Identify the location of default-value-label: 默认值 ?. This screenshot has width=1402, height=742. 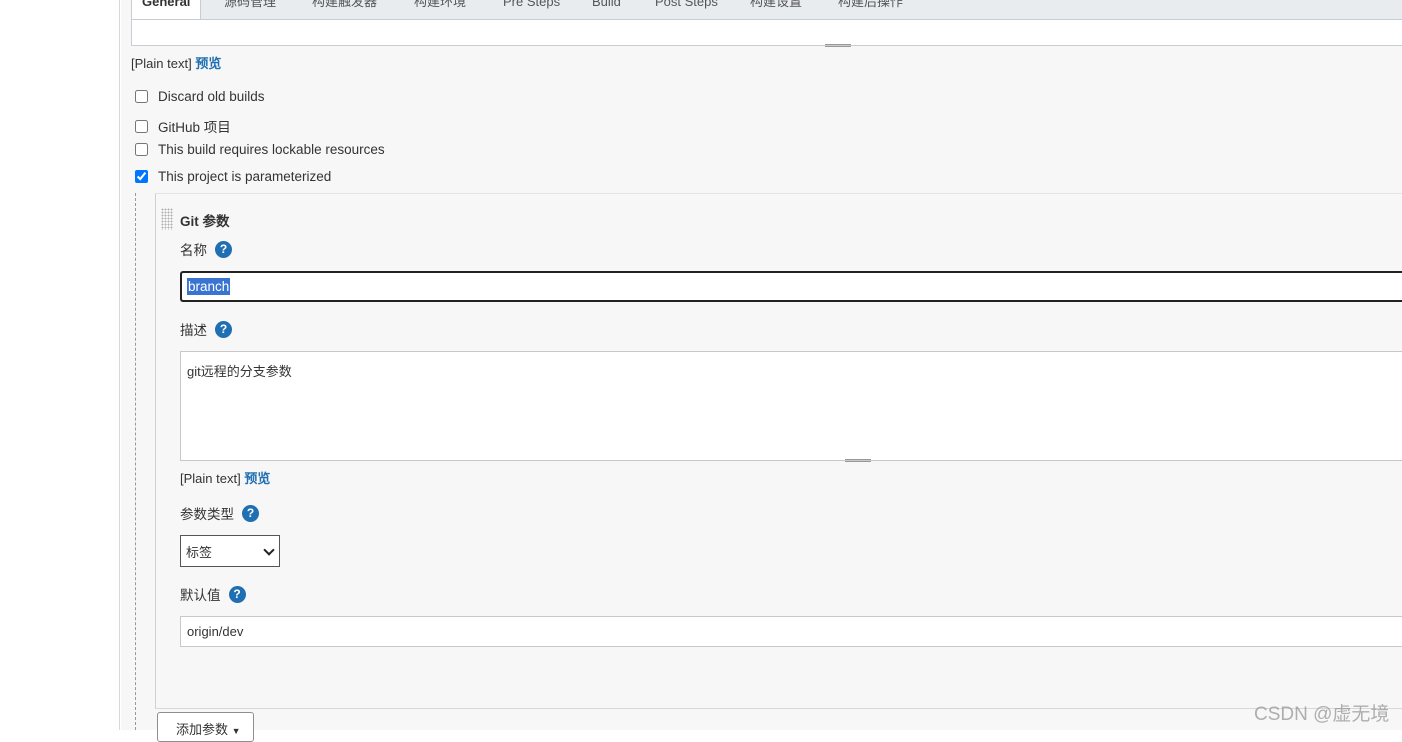
(213, 594).